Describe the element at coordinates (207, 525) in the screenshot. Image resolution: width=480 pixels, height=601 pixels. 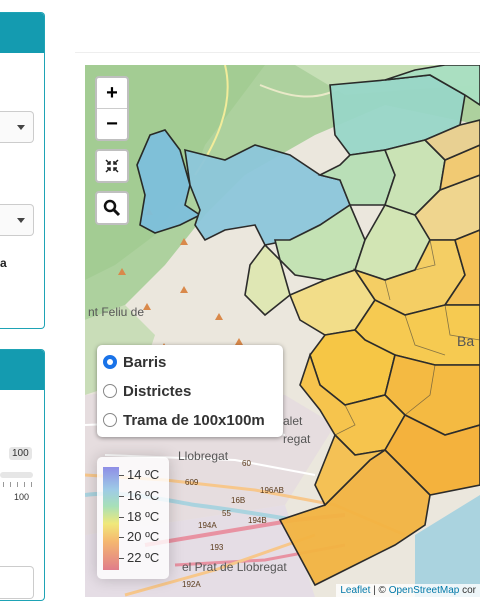
I see `road-label: 194A` at that location.